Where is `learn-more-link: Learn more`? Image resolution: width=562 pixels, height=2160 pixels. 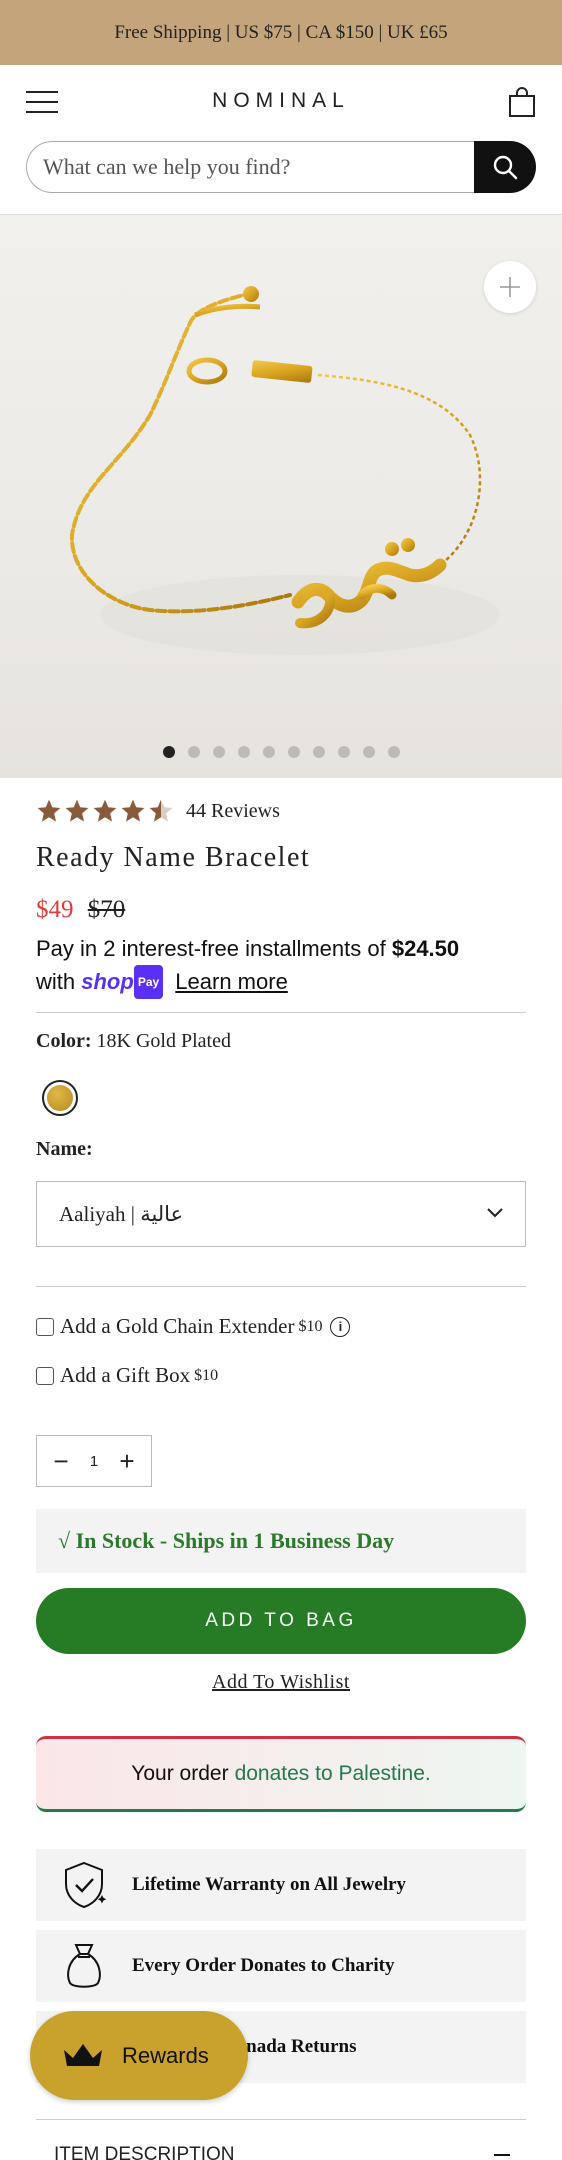 learn-more-link: Learn more is located at coordinates (231, 981).